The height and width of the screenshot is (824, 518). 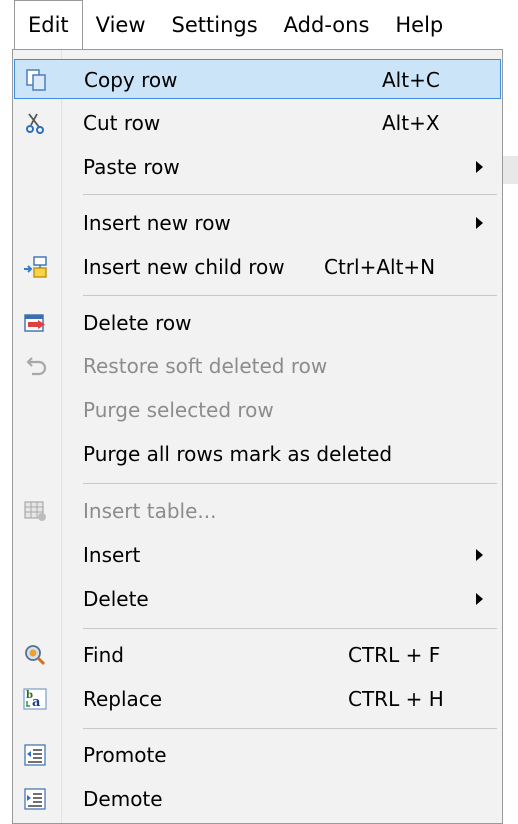 What do you see at coordinates (121, 25) in the screenshot?
I see `menu-view: View` at bounding box center [121, 25].